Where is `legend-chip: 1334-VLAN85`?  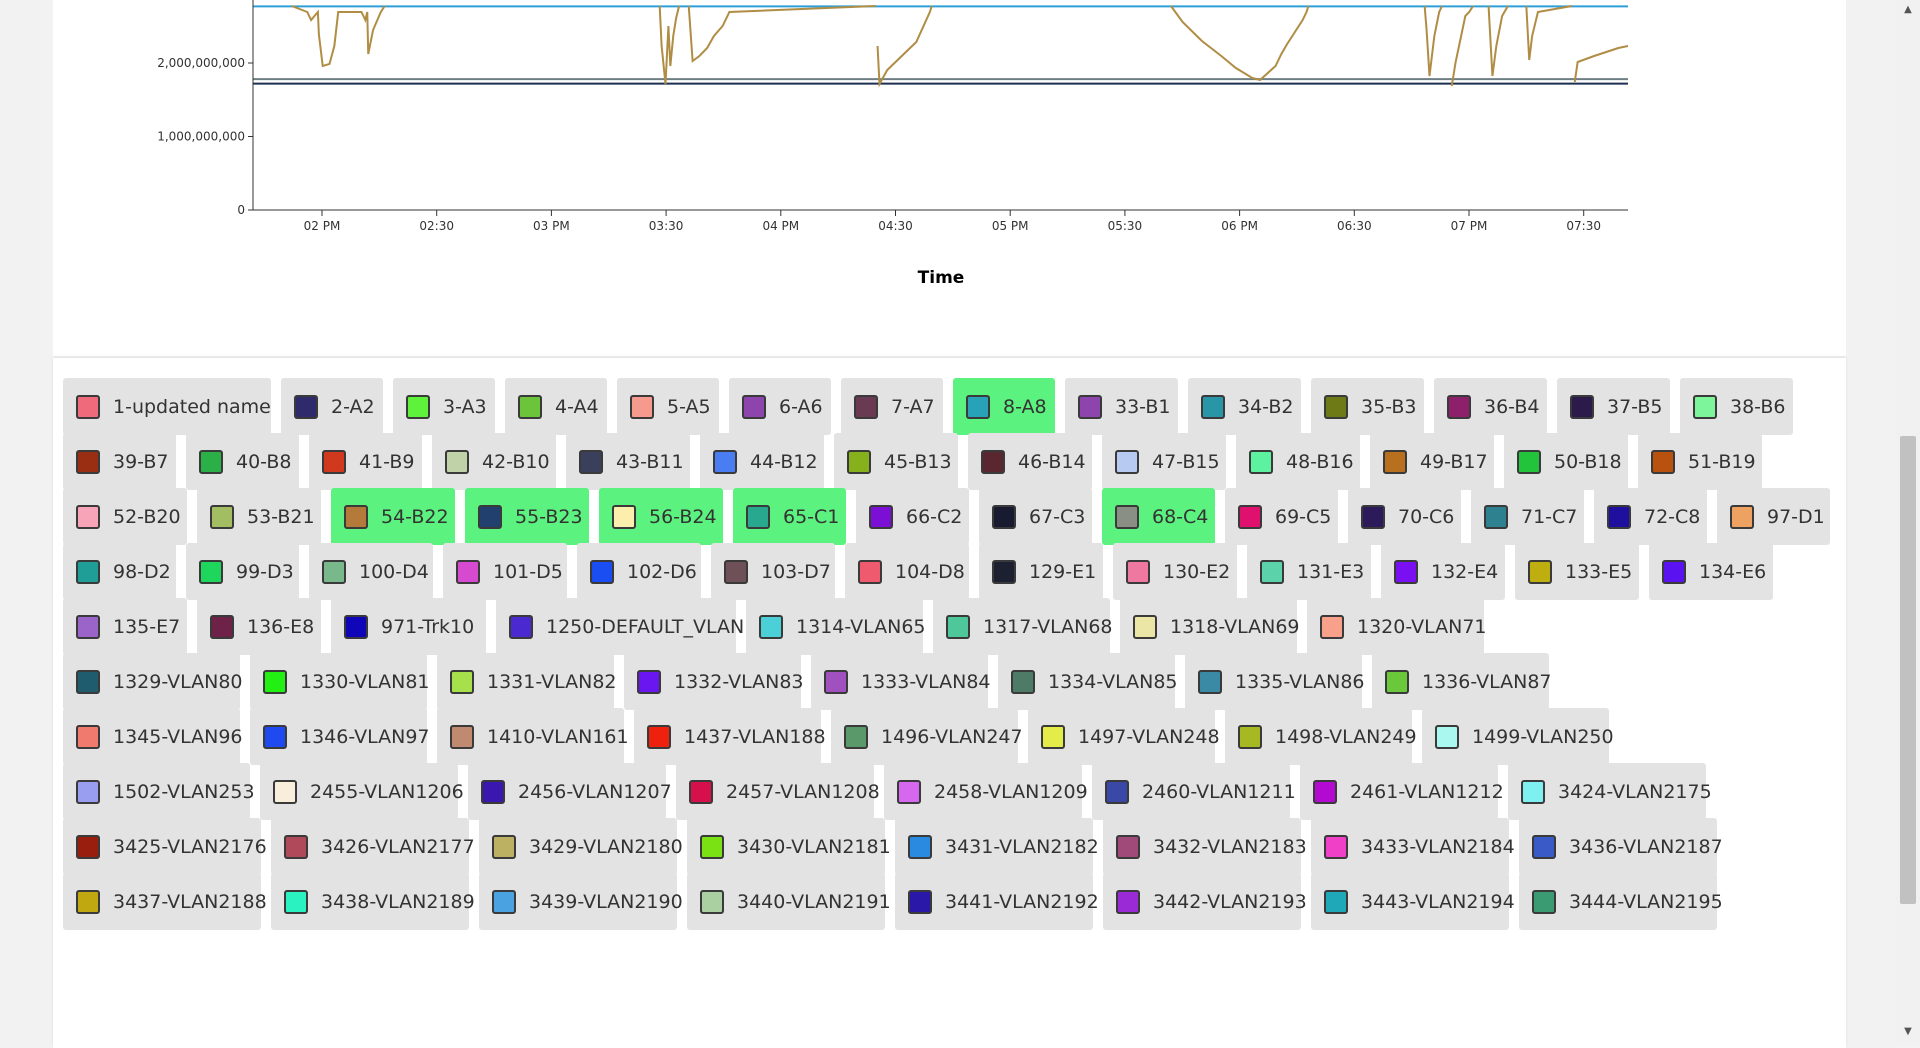 legend-chip: 1334-VLAN85 is located at coordinates (1088, 681).